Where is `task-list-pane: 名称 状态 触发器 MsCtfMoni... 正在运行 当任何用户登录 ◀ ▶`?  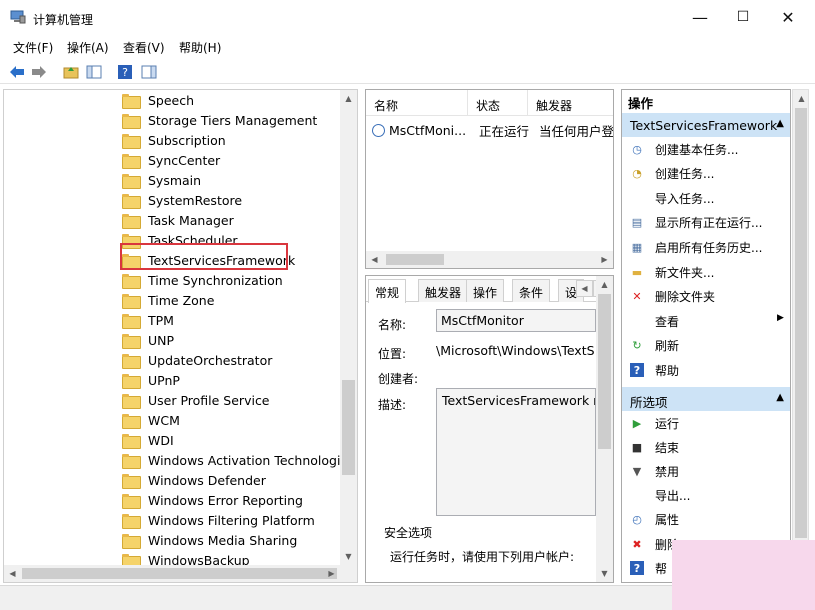 task-list-pane: 名称 状态 触发器 MsCtfMoni... 正在运行 当任何用户登录 ◀ ▶ is located at coordinates (489, 179).